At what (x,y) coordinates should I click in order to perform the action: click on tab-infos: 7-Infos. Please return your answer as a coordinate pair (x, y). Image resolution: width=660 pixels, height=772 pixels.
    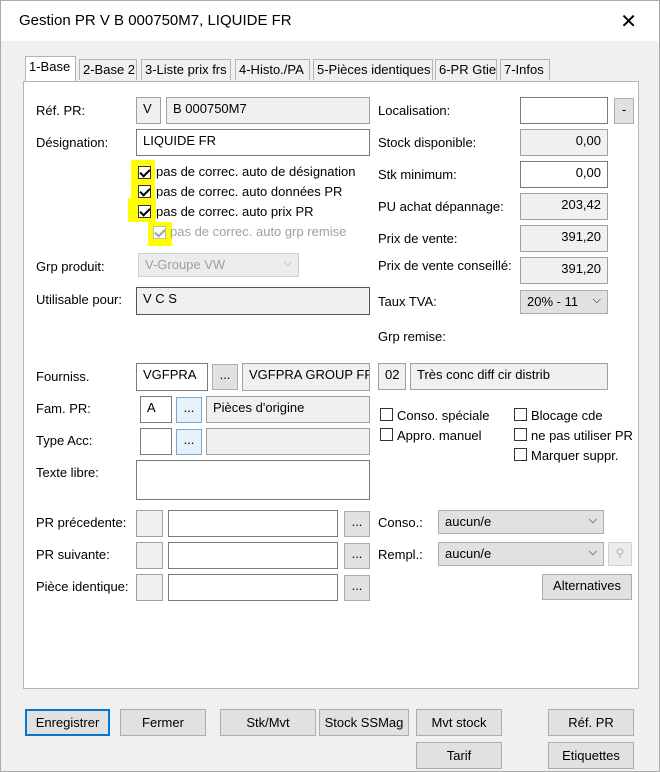
    Looking at the image, I should click on (525, 69).